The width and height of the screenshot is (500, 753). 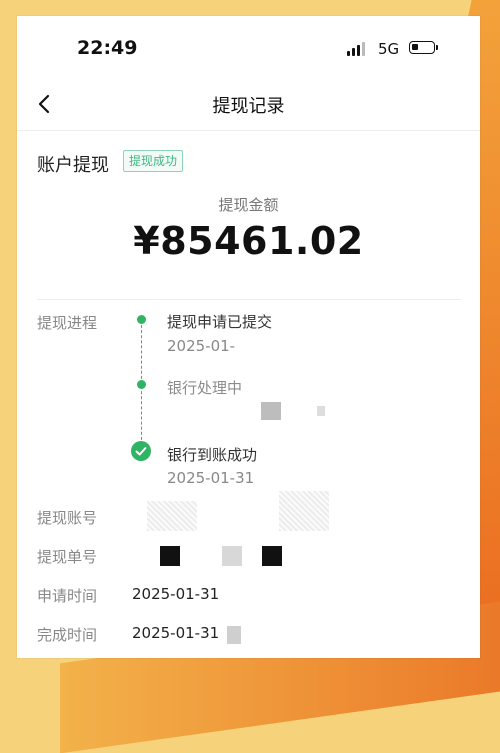 I want to click on page-title: 提现记录, so click(x=248, y=106).